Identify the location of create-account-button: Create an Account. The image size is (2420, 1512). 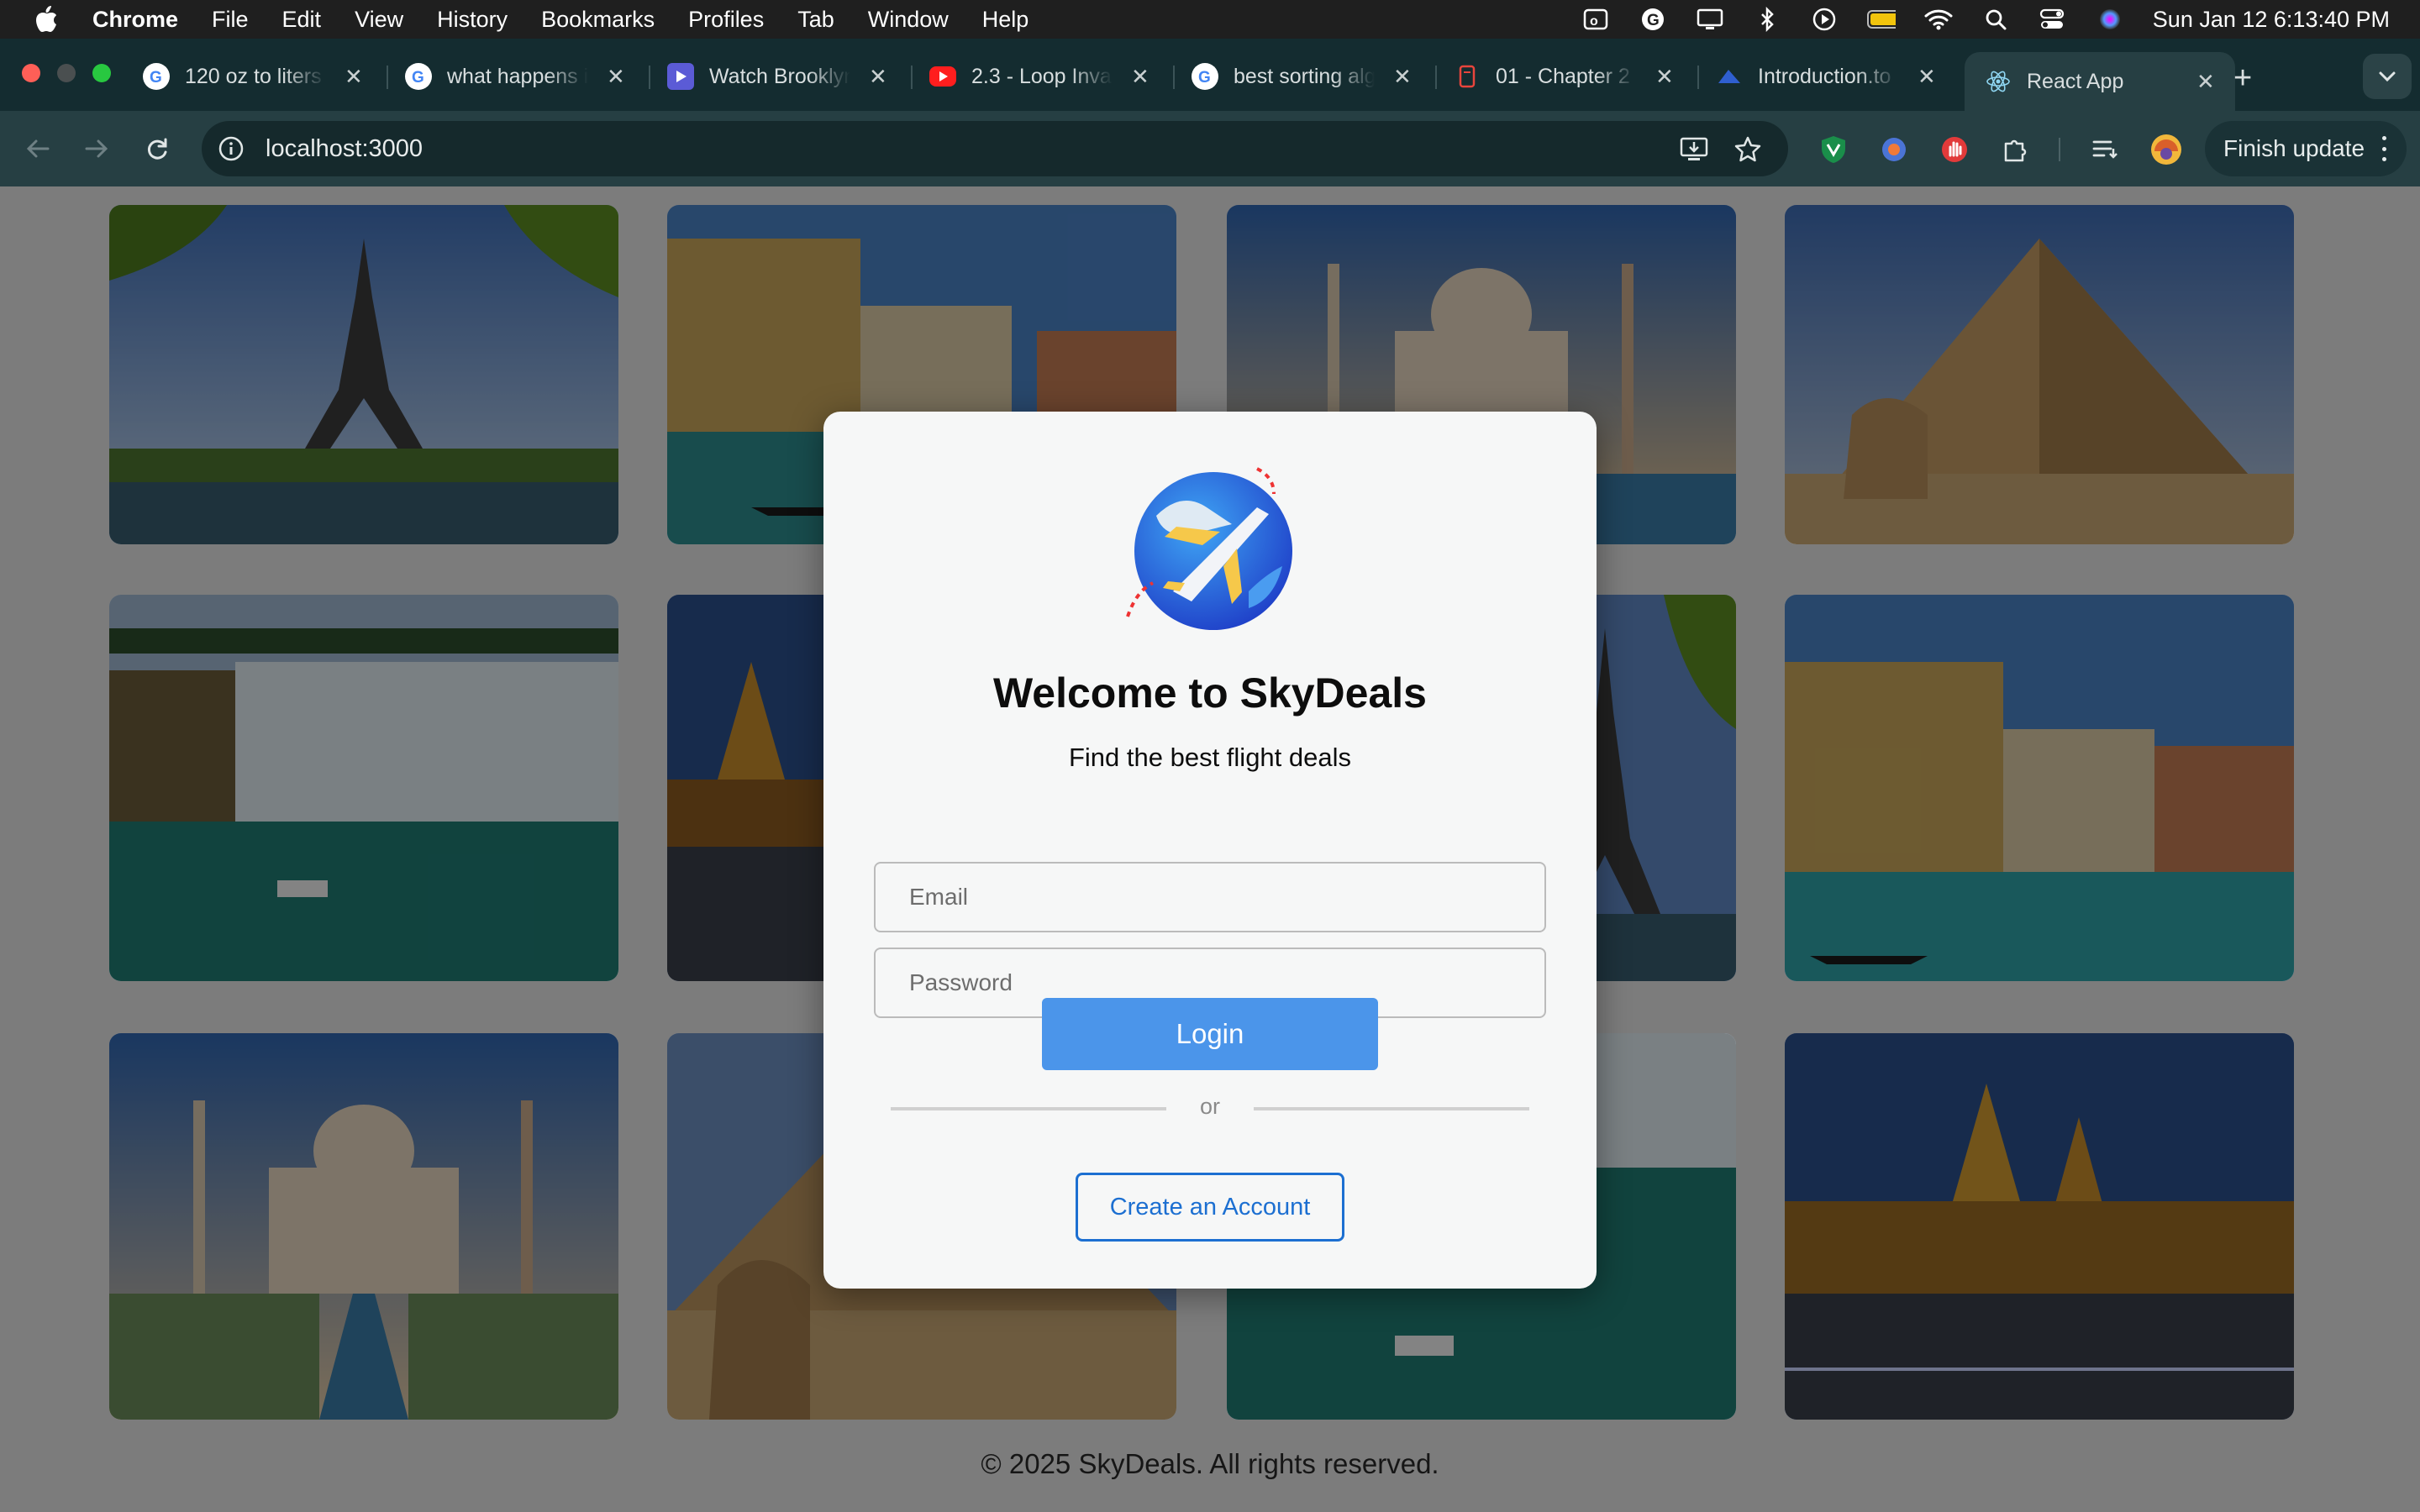
(1210, 1207).